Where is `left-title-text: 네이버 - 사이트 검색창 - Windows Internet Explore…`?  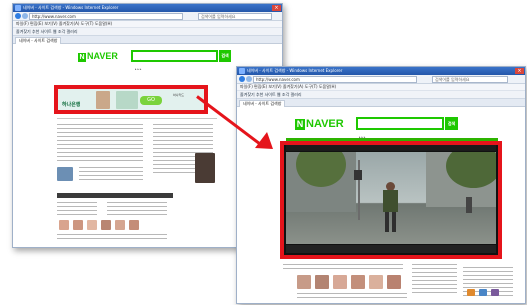 left-title-text: 네이버 - 사이트 검색창 - Windows Internet Explore… is located at coordinates (71, 7).